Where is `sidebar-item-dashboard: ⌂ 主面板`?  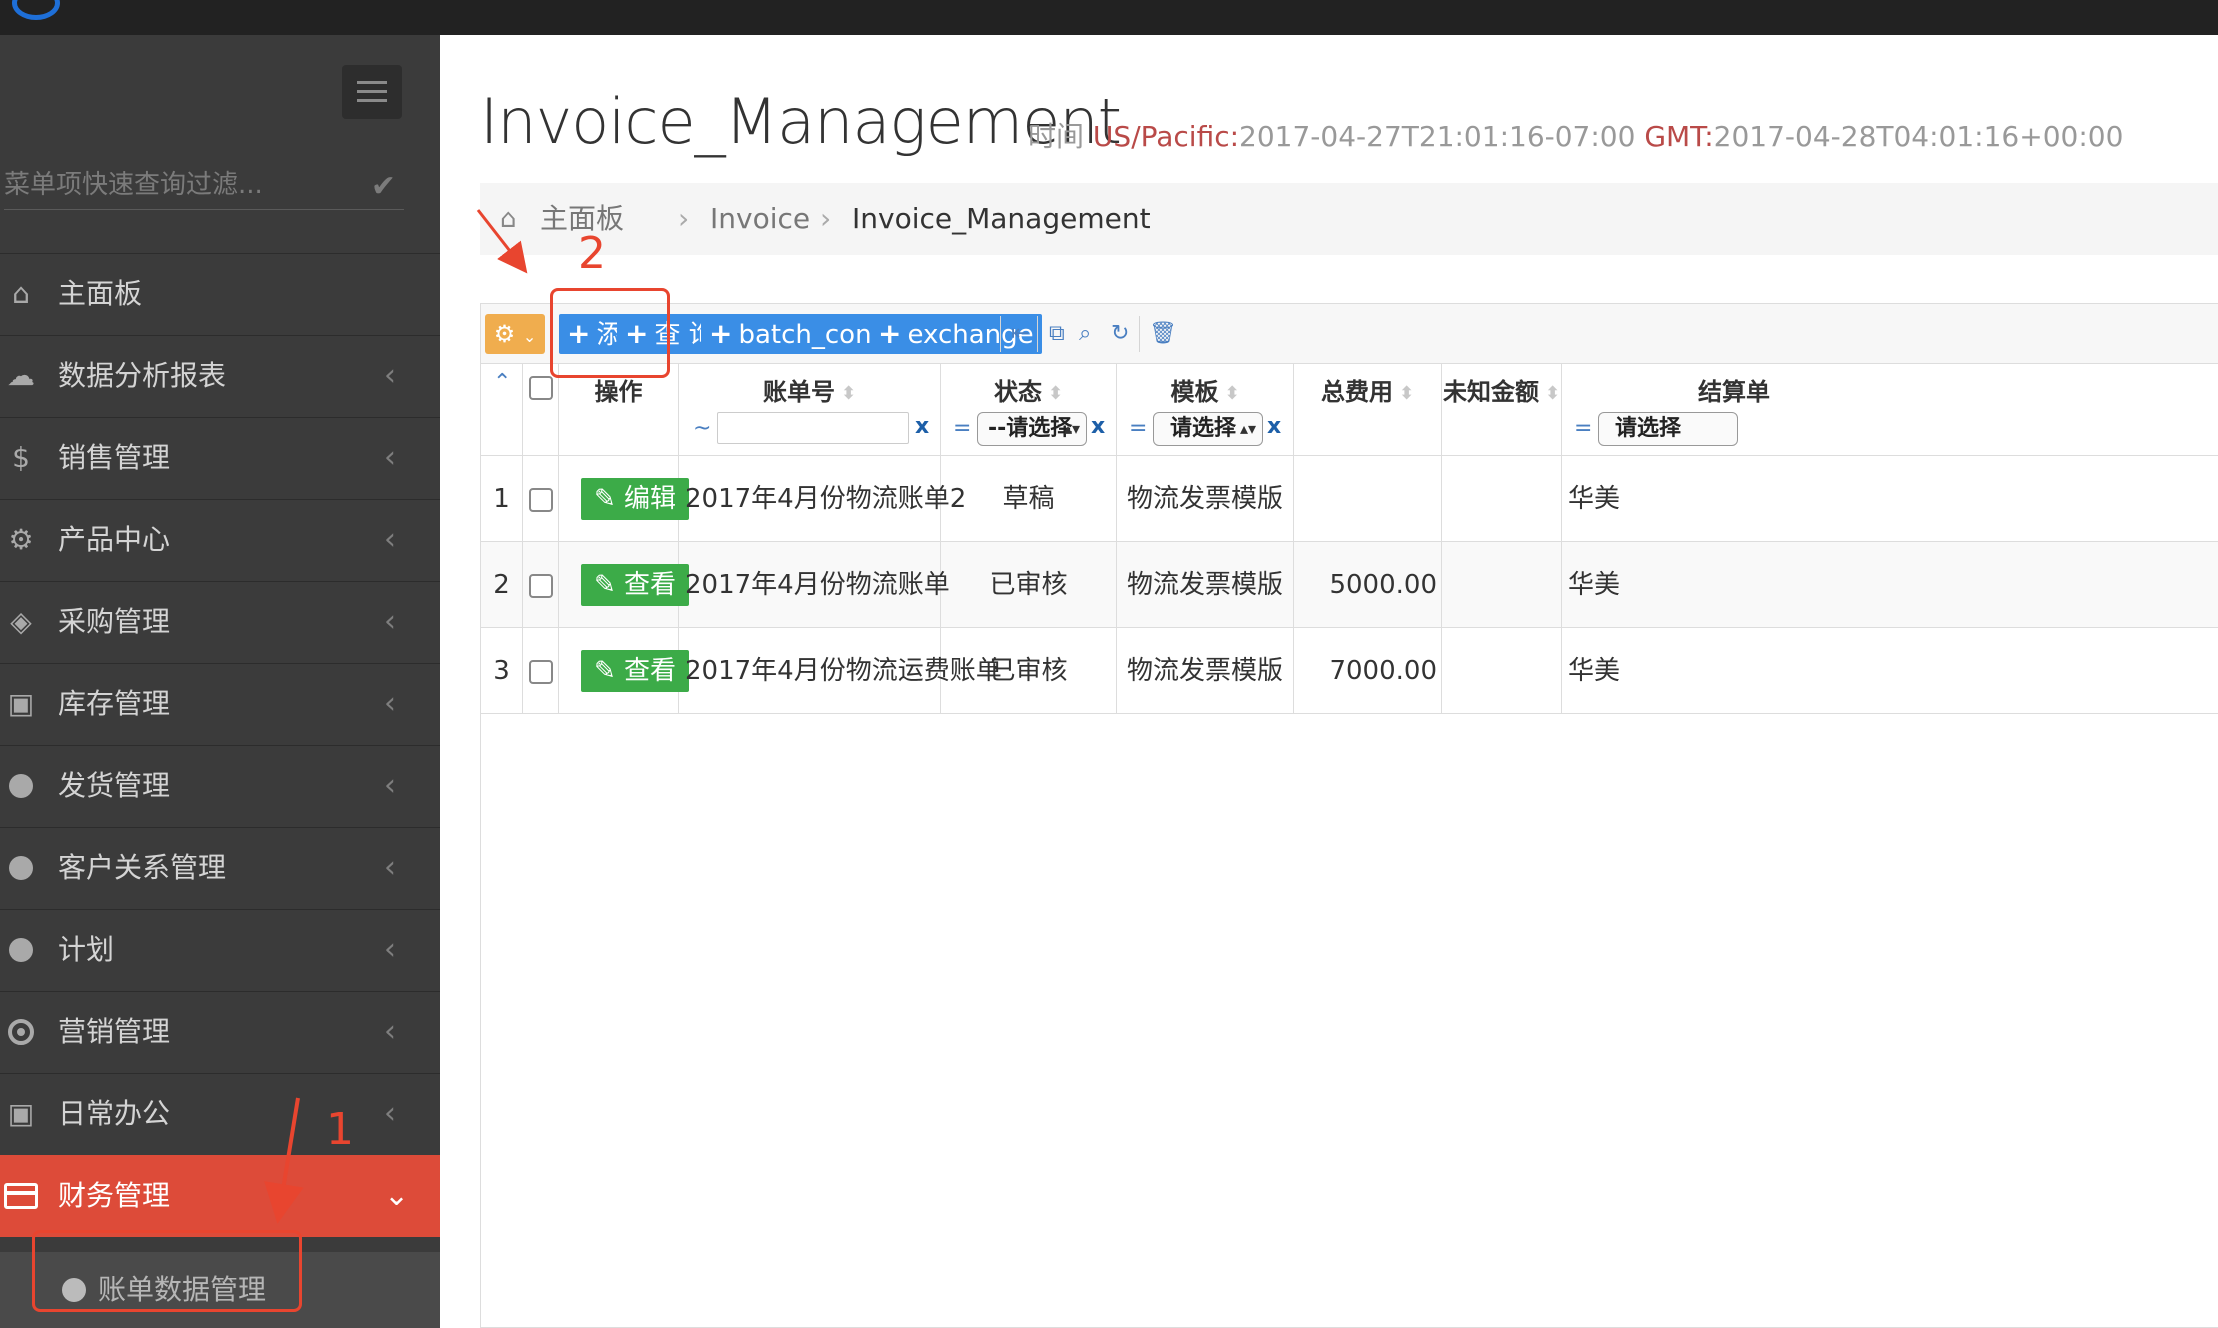 sidebar-item-dashboard: ⌂ 主面板 is located at coordinates (220, 294).